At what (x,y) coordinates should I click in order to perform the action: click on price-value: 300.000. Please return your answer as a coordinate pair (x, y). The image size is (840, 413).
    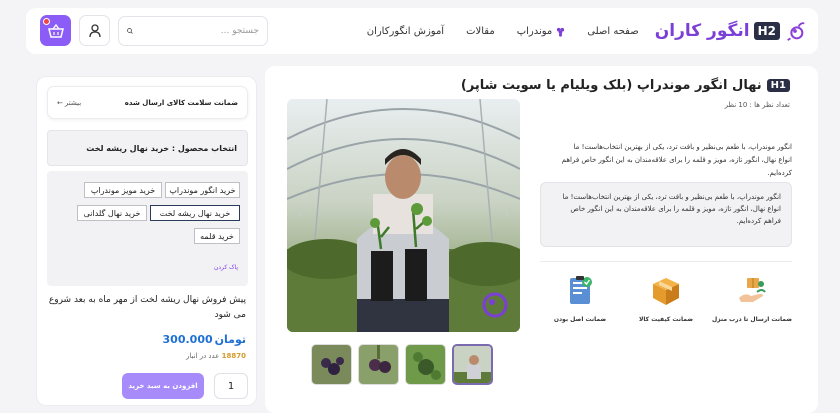
    Looking at the image, I should click on (187, 339).